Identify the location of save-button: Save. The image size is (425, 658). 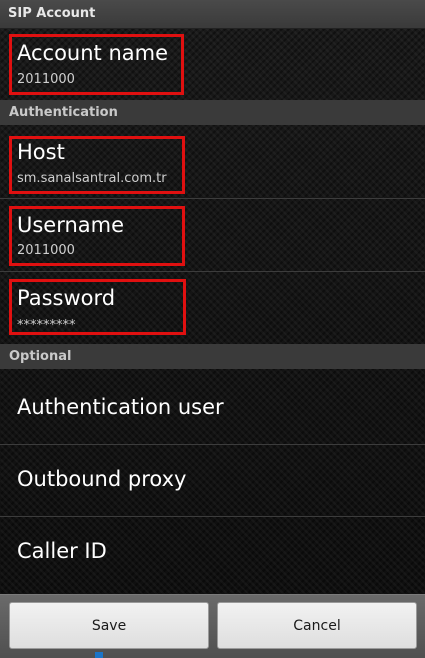
(109, 625).